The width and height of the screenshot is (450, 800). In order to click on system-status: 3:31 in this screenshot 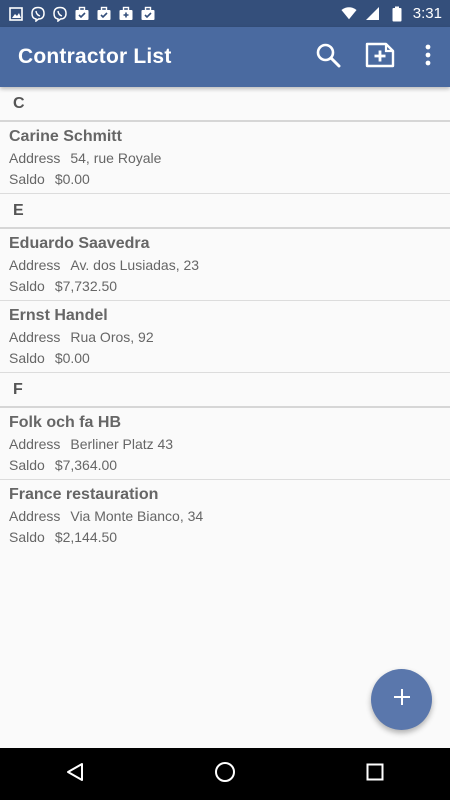, I will do `click(391, 13)`.